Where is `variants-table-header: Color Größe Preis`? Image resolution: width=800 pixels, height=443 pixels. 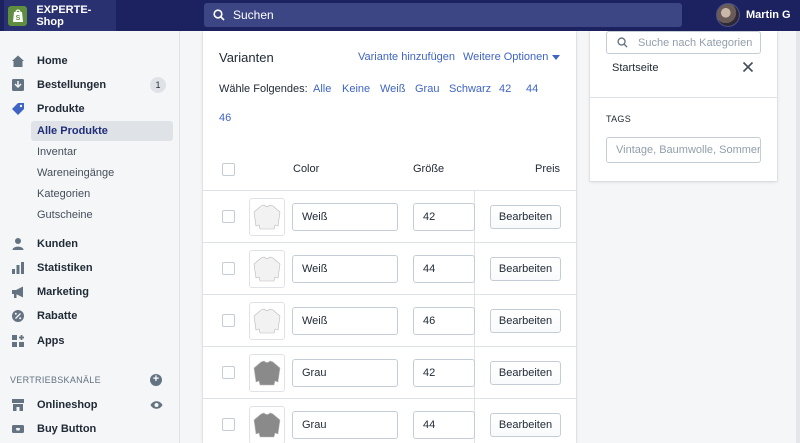
variants-table-header: Color Größe Preis is located at coordinates (389, 171).